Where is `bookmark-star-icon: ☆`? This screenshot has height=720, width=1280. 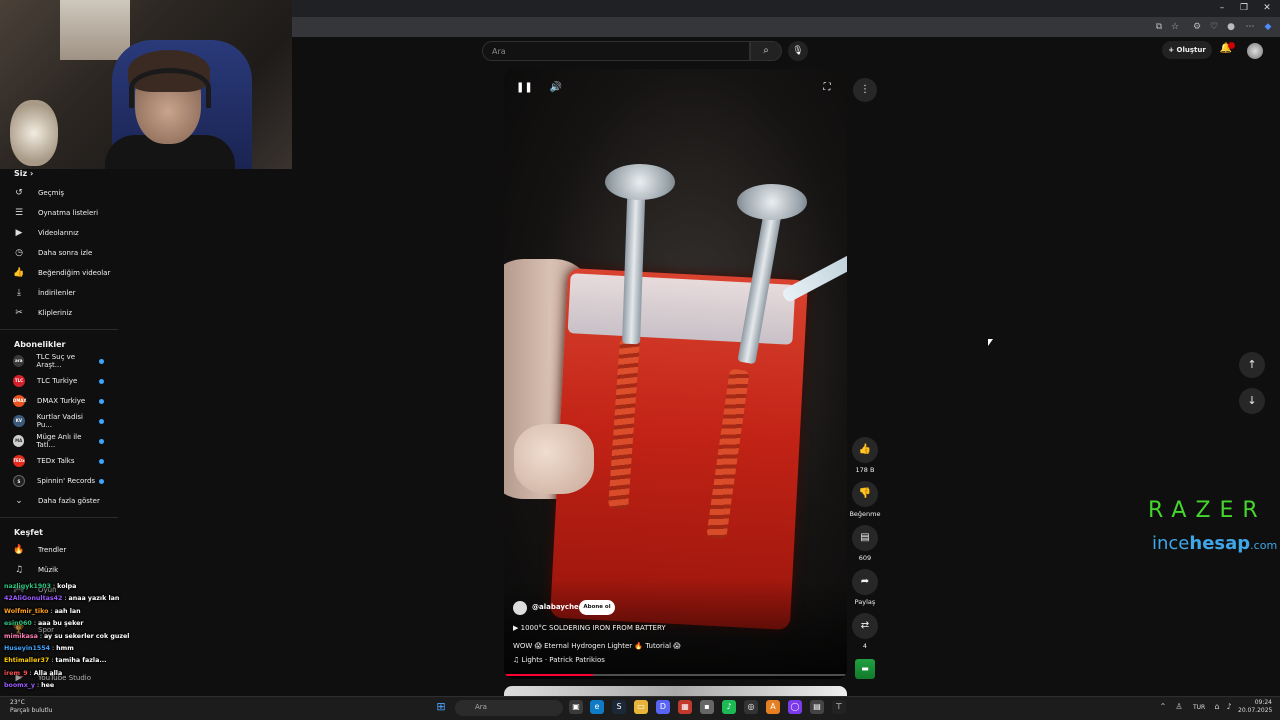 bookmark-star-icon: ☆ is located at coordinates (1175, 27).